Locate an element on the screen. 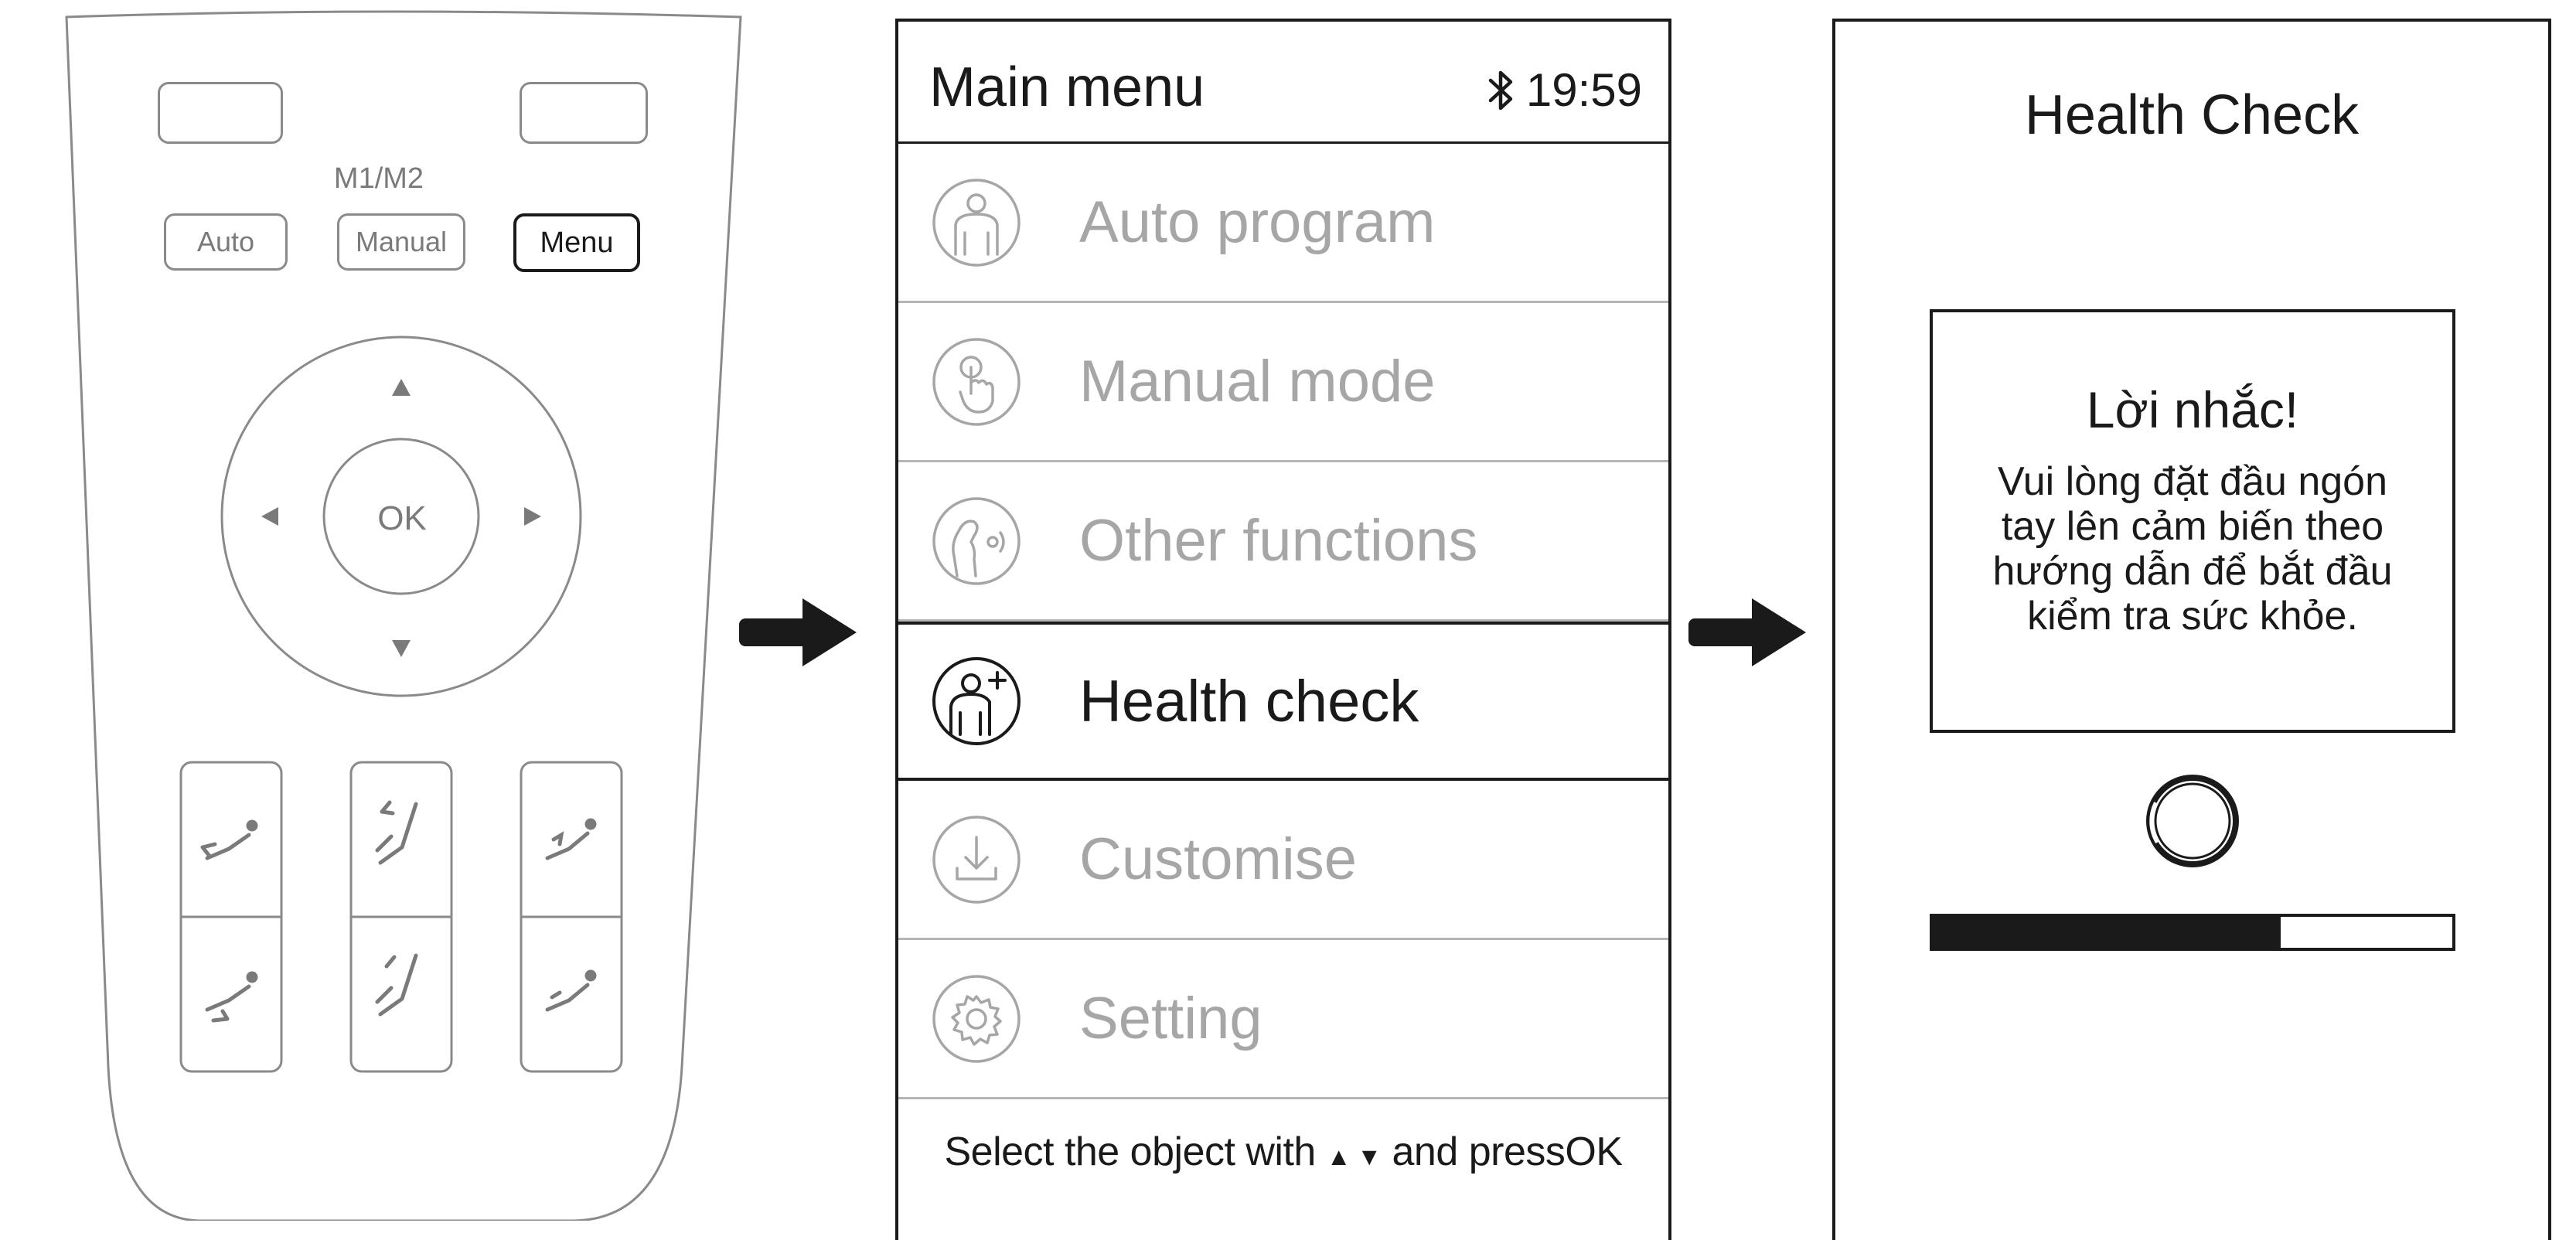  ok-label: OK is located at coordinates (402, 518).